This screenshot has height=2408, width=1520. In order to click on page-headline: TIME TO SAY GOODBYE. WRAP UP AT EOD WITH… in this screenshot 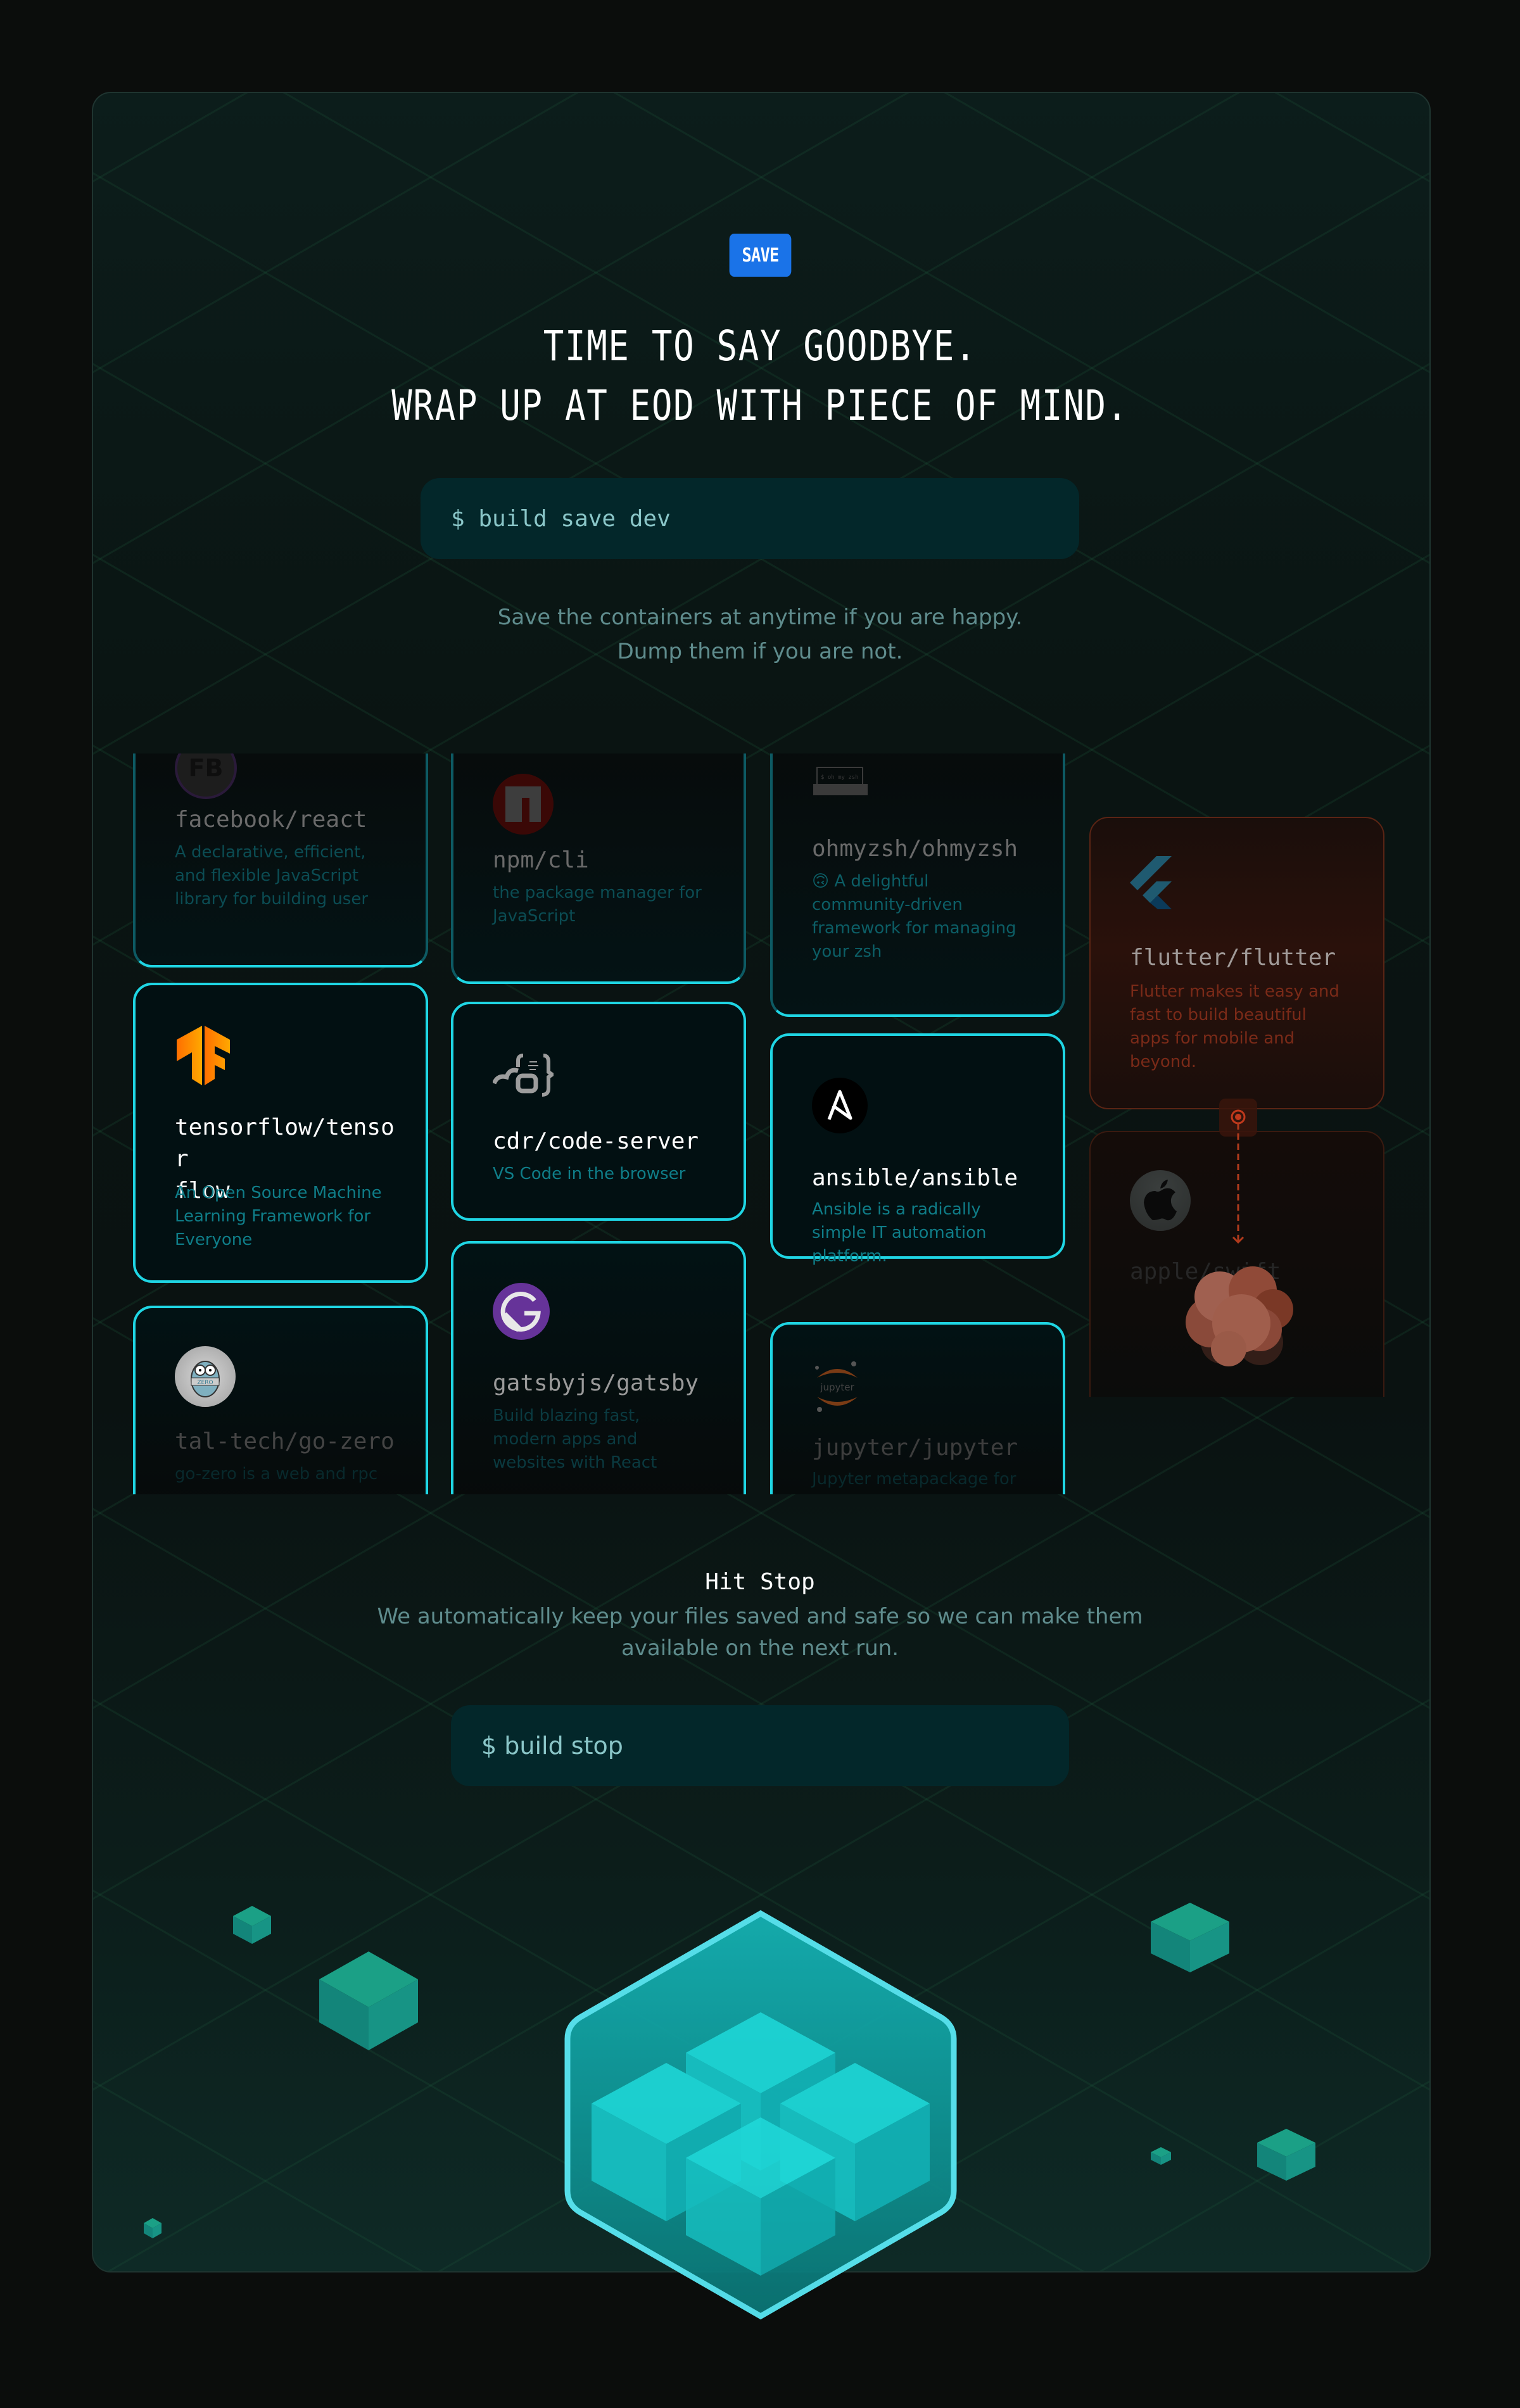, I will do `click(760, 376)`.